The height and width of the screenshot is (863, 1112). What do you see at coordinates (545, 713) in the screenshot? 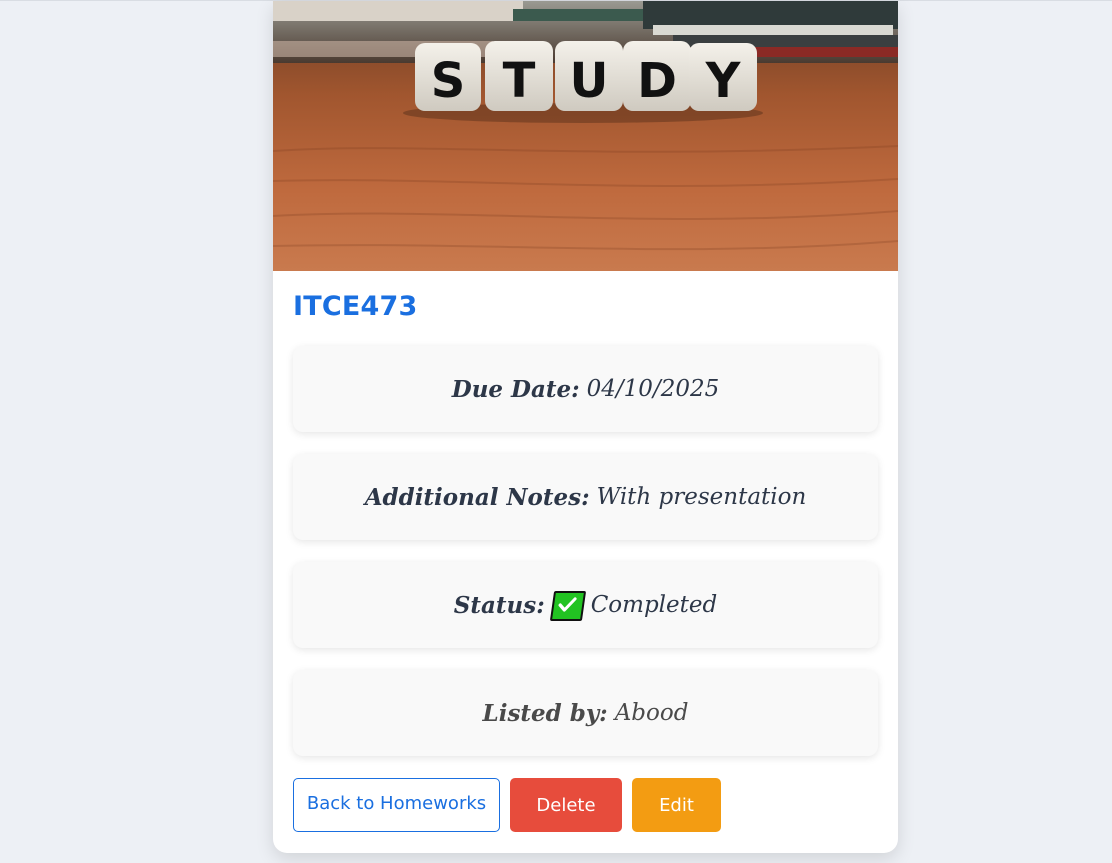
I see `listed-by-label: Listed by:` at bounding box center [545, 713].